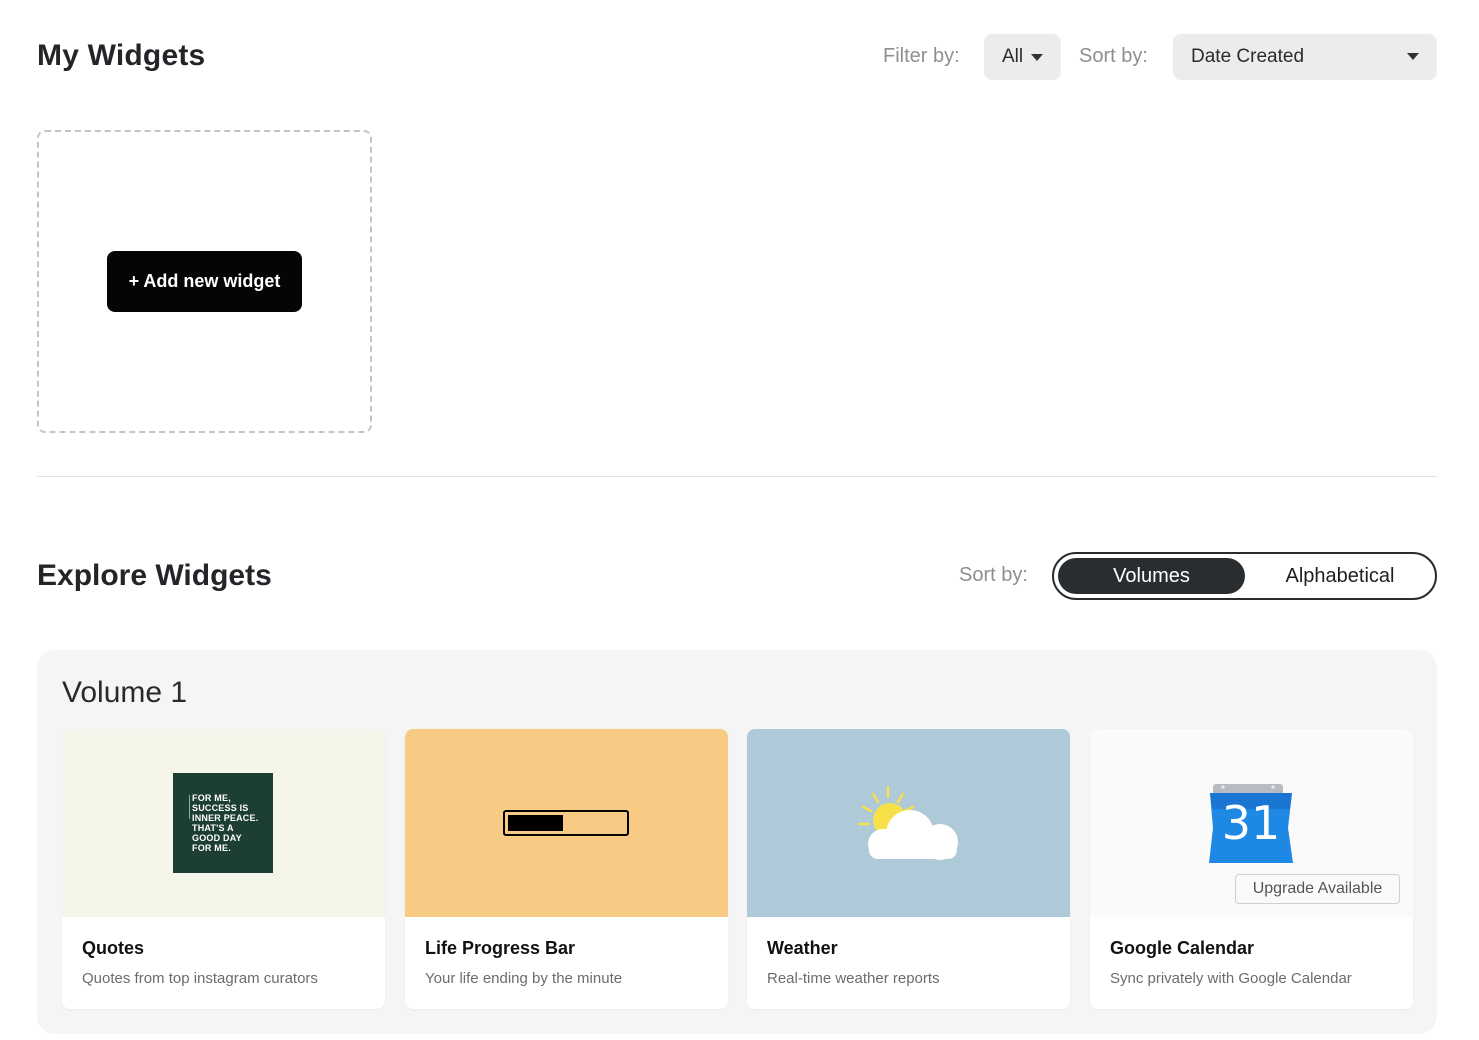 This screenshot has height=1040, width=1479. Describe the element at coordinates (213, 828) in the screenshot. I see `quote-line: THAT'S A` at that location.